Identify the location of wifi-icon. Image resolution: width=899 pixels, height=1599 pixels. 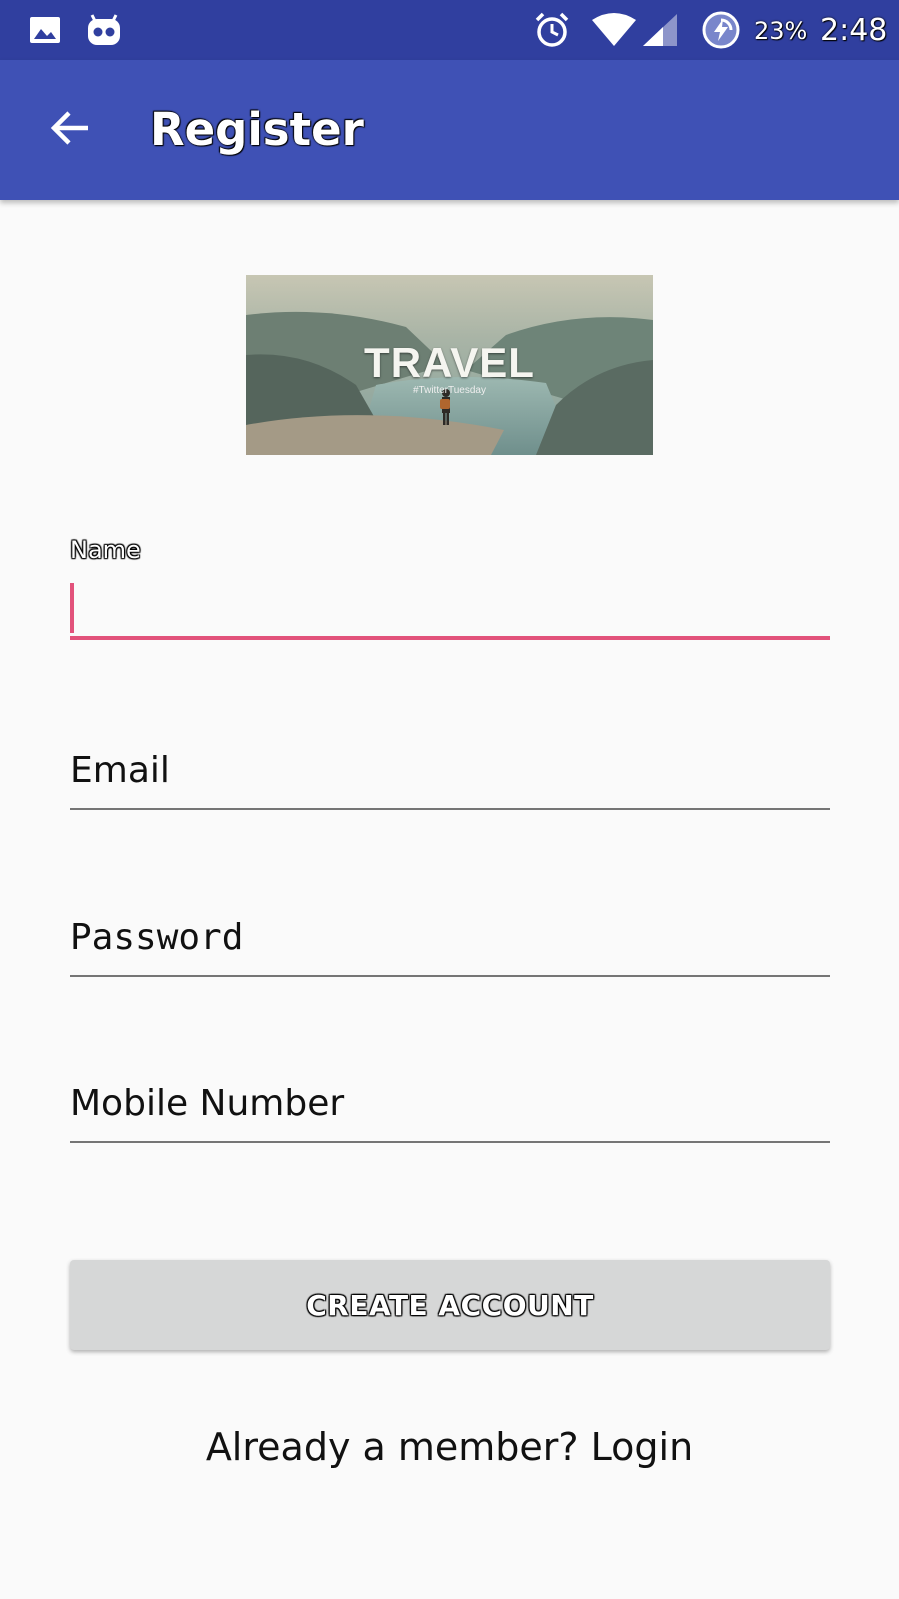
(614, 30).